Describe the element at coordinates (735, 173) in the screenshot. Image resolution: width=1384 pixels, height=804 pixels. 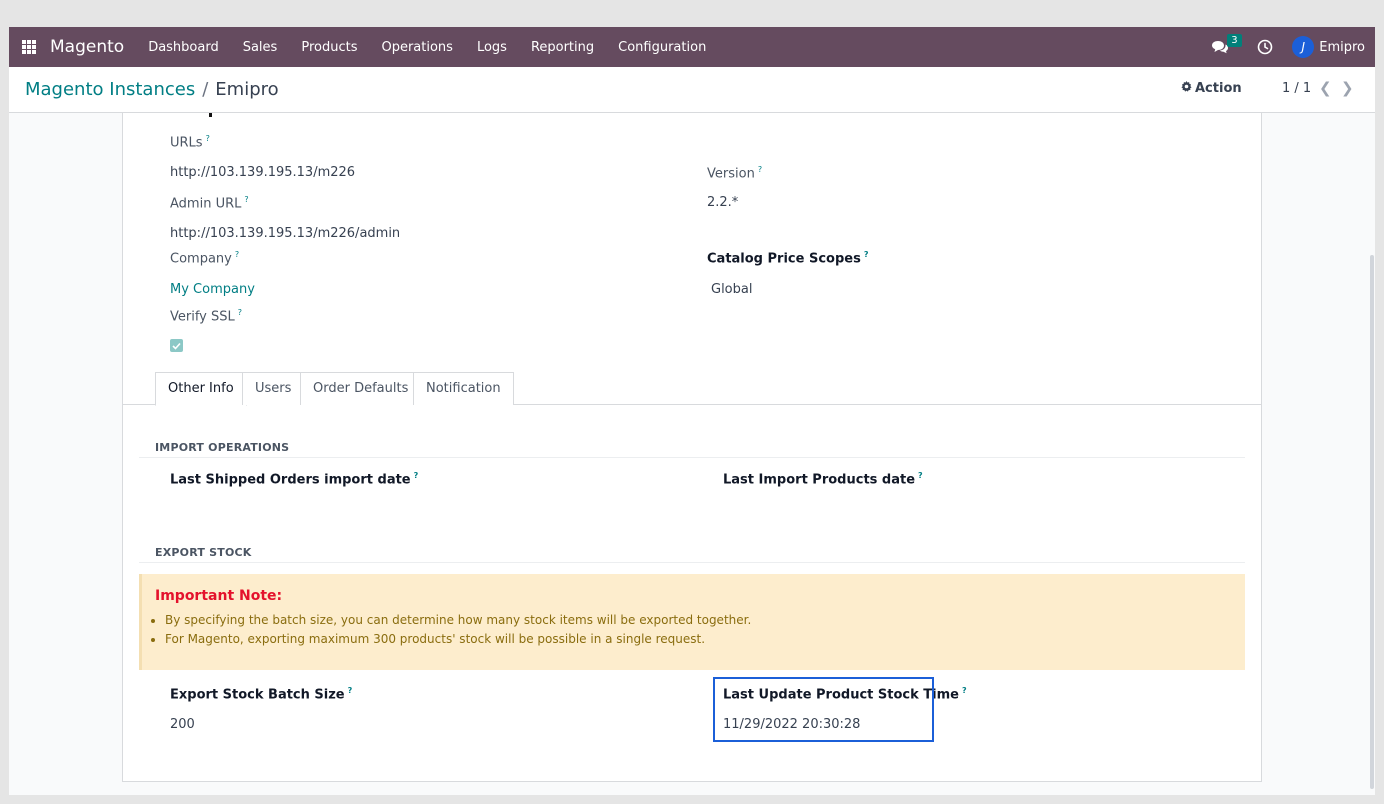
I see `version-label: Version?` at that location.